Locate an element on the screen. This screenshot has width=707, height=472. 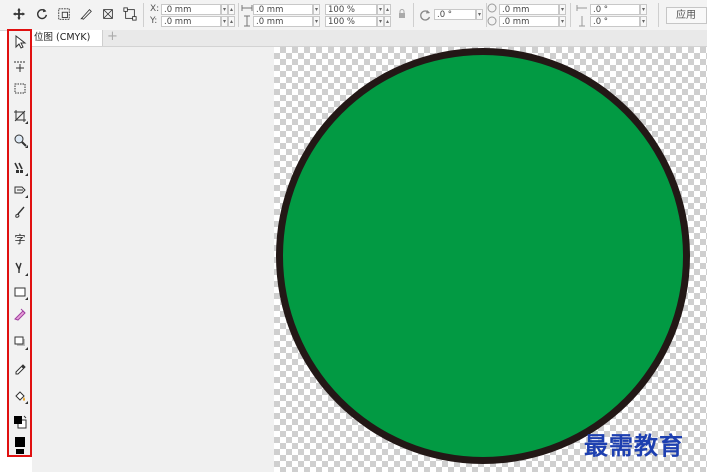
zoom-tool is located at coordinates (20, 140).